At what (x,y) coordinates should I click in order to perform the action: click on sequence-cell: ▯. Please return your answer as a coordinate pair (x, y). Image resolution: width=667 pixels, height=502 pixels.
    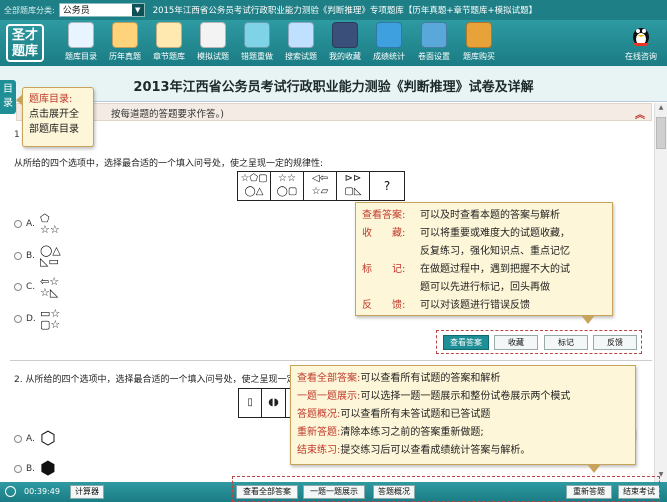
    Looking at the image, I should click on (251, 403).